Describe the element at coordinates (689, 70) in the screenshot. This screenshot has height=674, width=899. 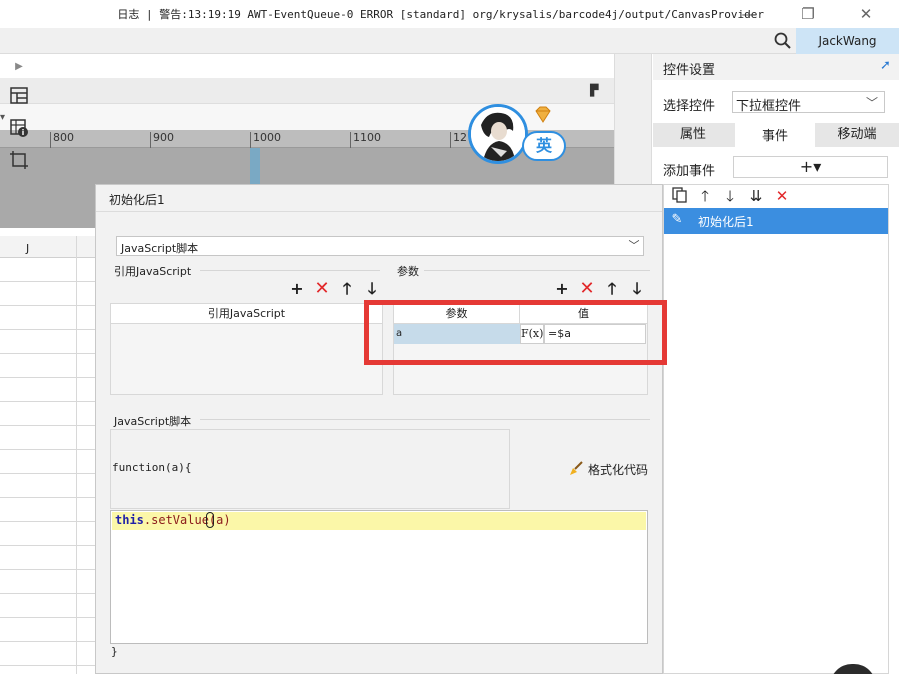
I see `panel-title: 控件设置` at that location.